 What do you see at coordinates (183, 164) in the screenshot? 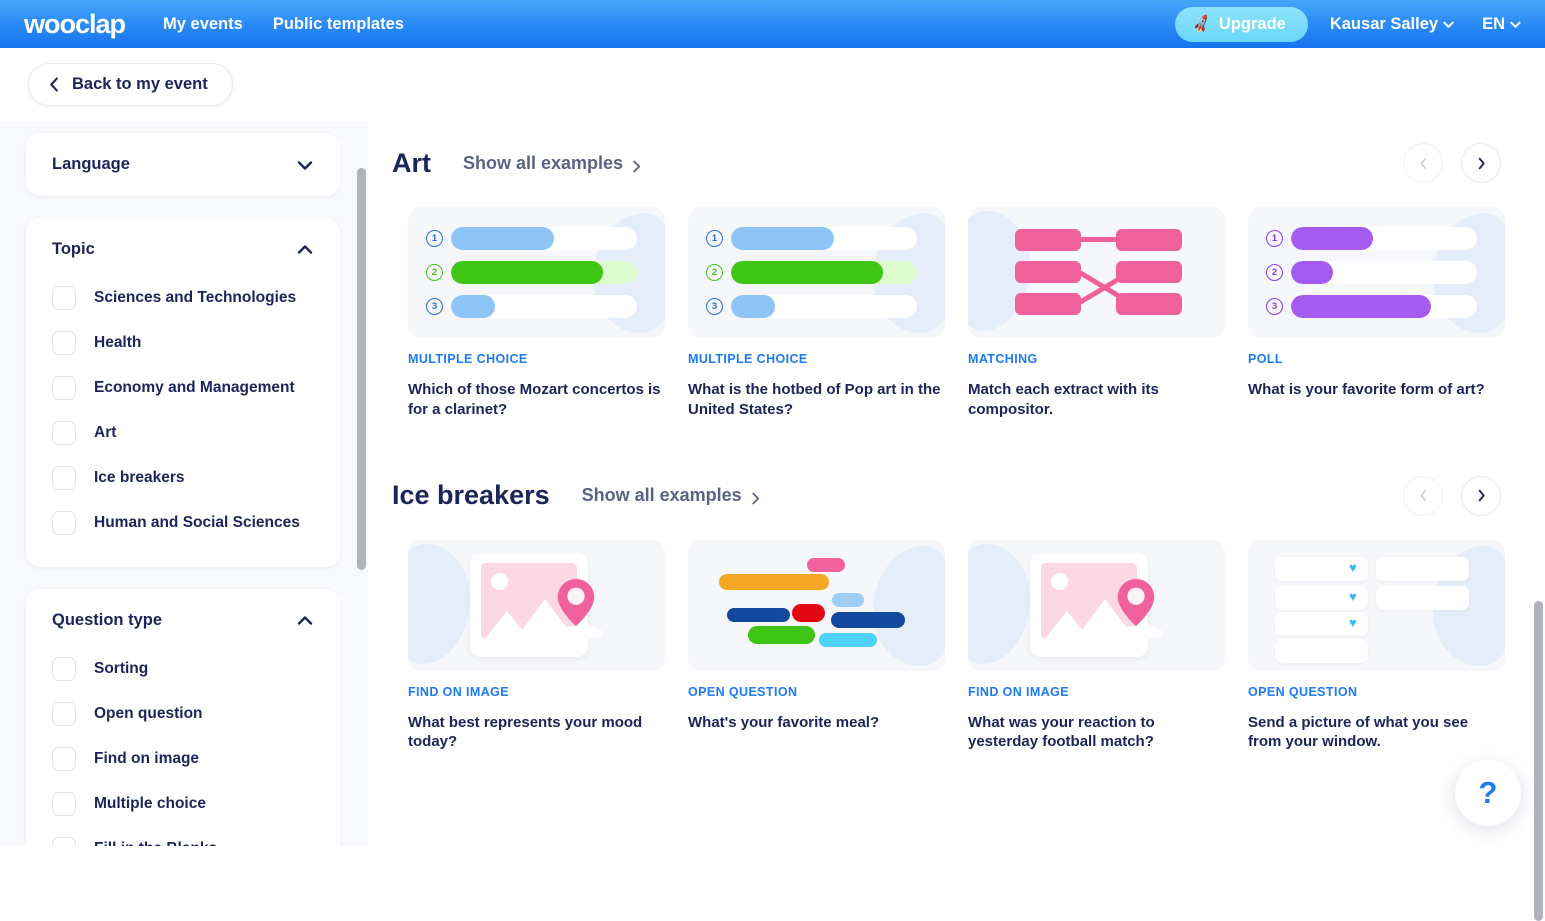
I see `filter-header-language: Language` at bounding box center [183, 164].